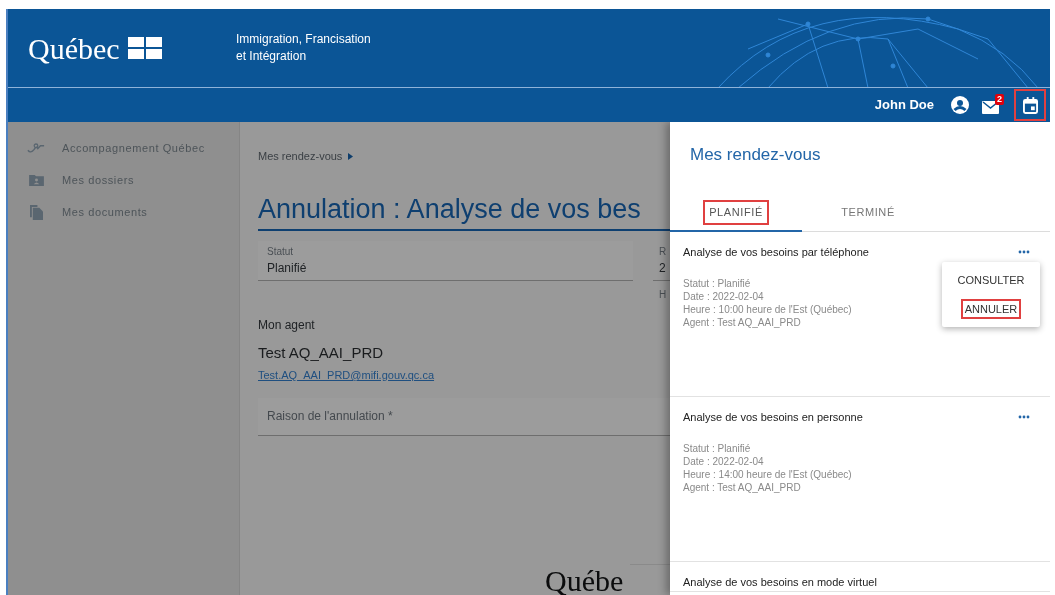  I want to click on notification-badge: 2, so click(999, 99).